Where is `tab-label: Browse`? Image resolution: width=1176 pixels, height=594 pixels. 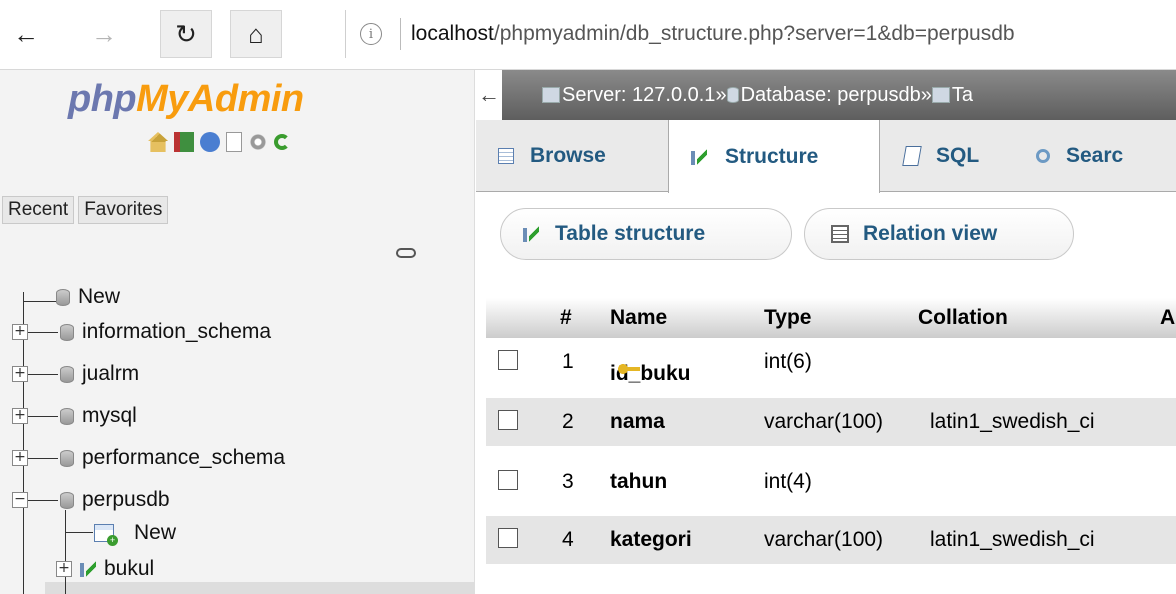 tab-label: Browse is located at coordinates (568, 155).